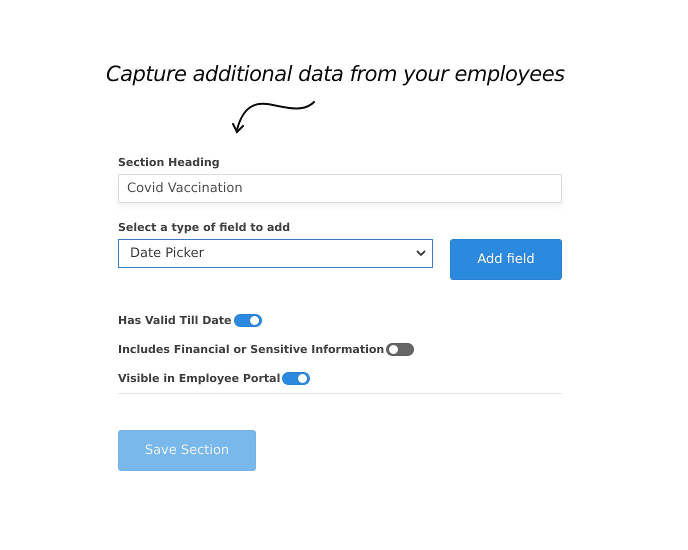 The width and height of the screenshot is (688, 550). What do you see at coordinates (335, 74) in the screenshot?
I see `handwritten-caption: Capture additional data from your employees` at bounding box center [335, 74].